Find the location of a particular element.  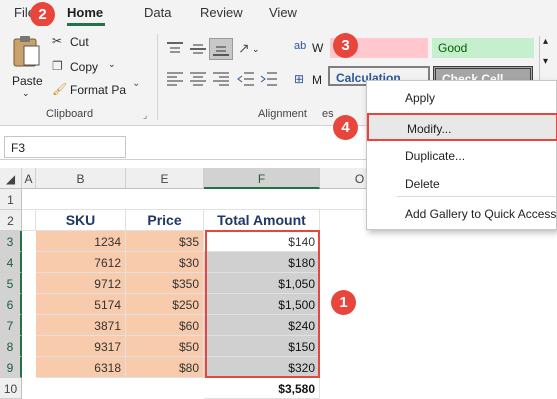

total-cell: $320 is located at coordinates (262, 367).